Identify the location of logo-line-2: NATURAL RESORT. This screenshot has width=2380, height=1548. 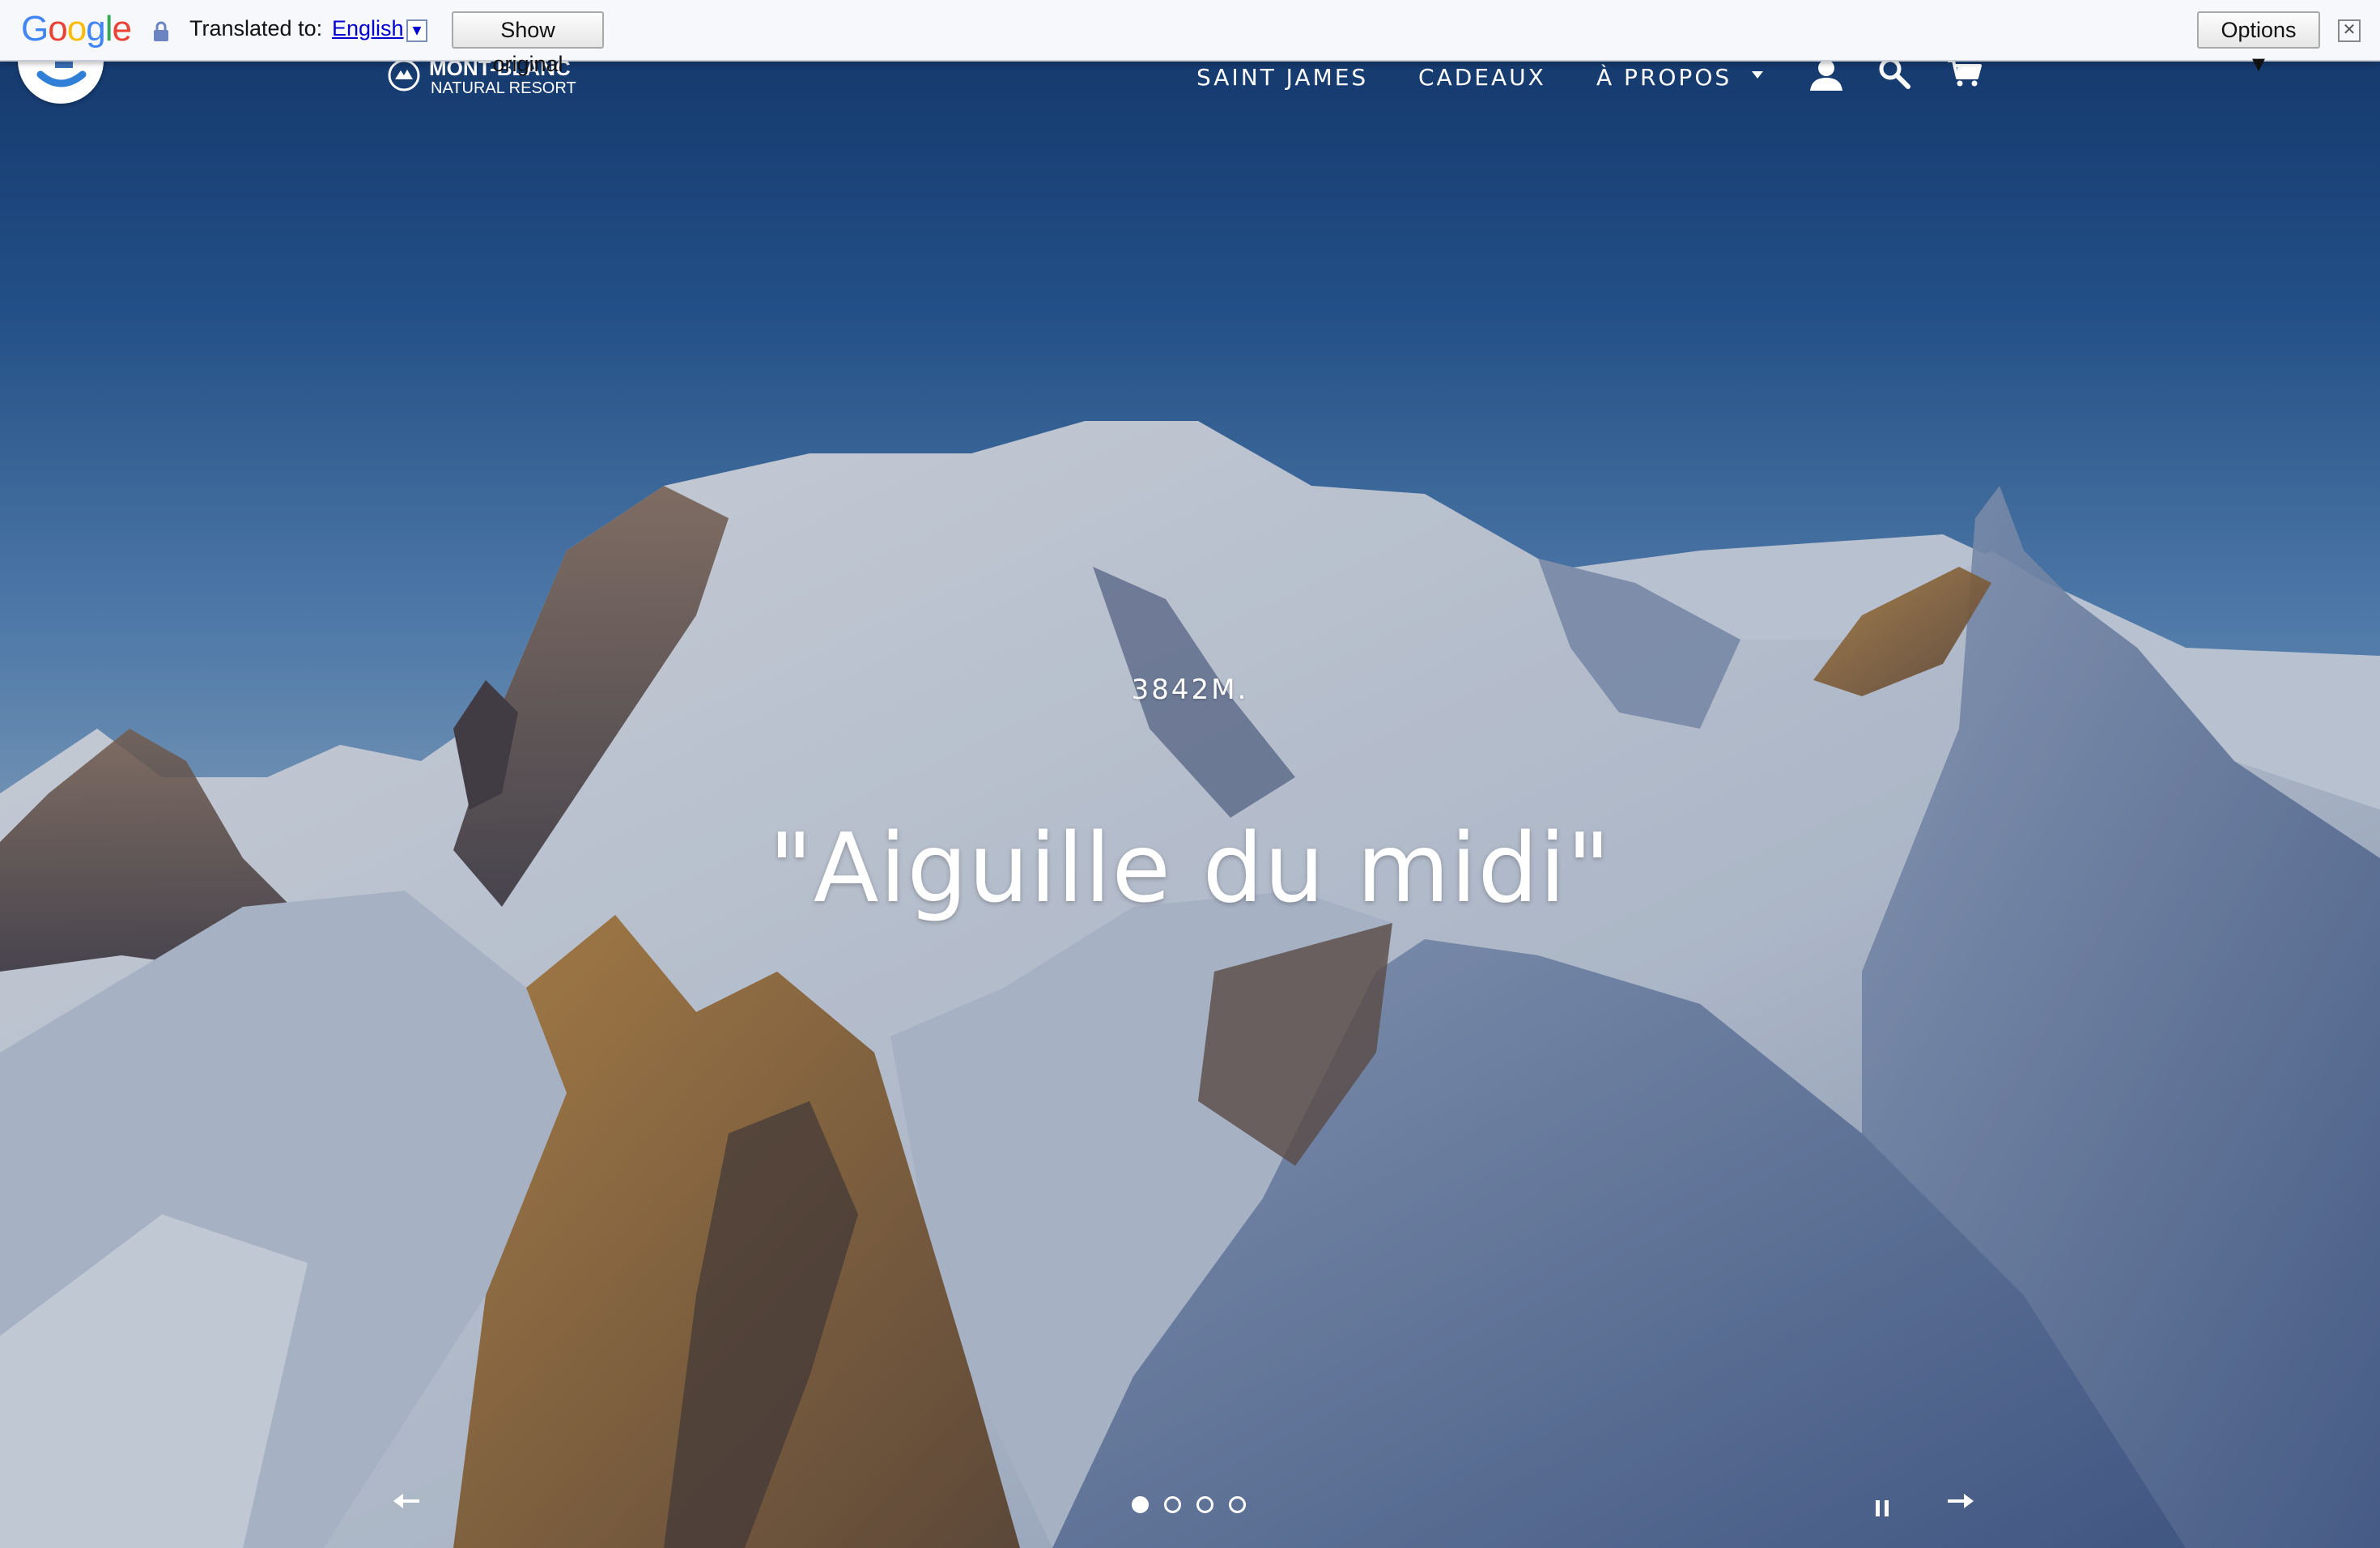
(503, 88).